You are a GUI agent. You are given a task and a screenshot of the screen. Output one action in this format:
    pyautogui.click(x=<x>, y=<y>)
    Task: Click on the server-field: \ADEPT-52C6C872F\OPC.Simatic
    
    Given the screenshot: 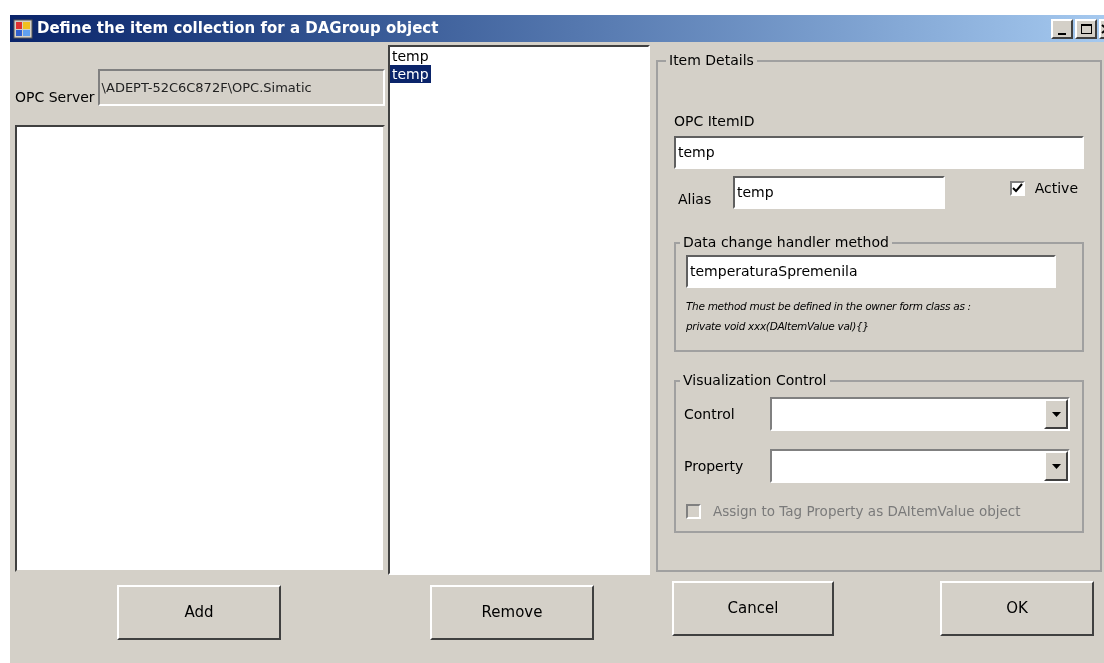 What is the action you would take?
    pyautogui.click(x=241, y=87)
    